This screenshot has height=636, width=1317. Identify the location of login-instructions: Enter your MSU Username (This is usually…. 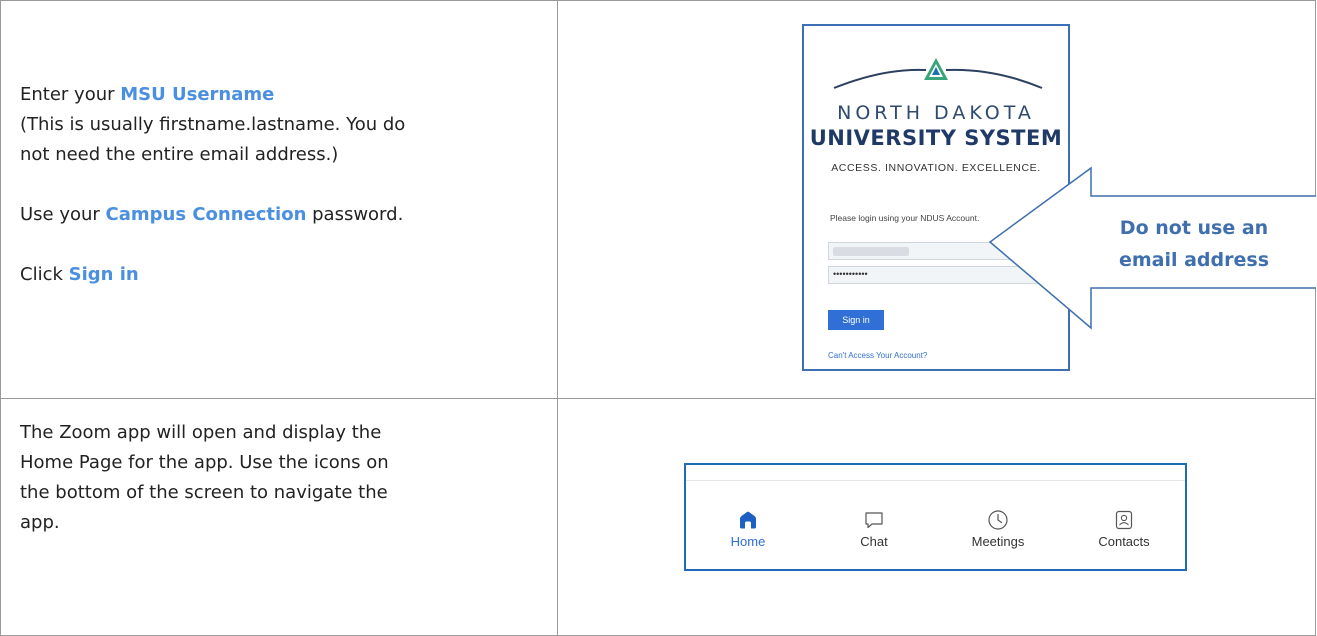
(285, 185).